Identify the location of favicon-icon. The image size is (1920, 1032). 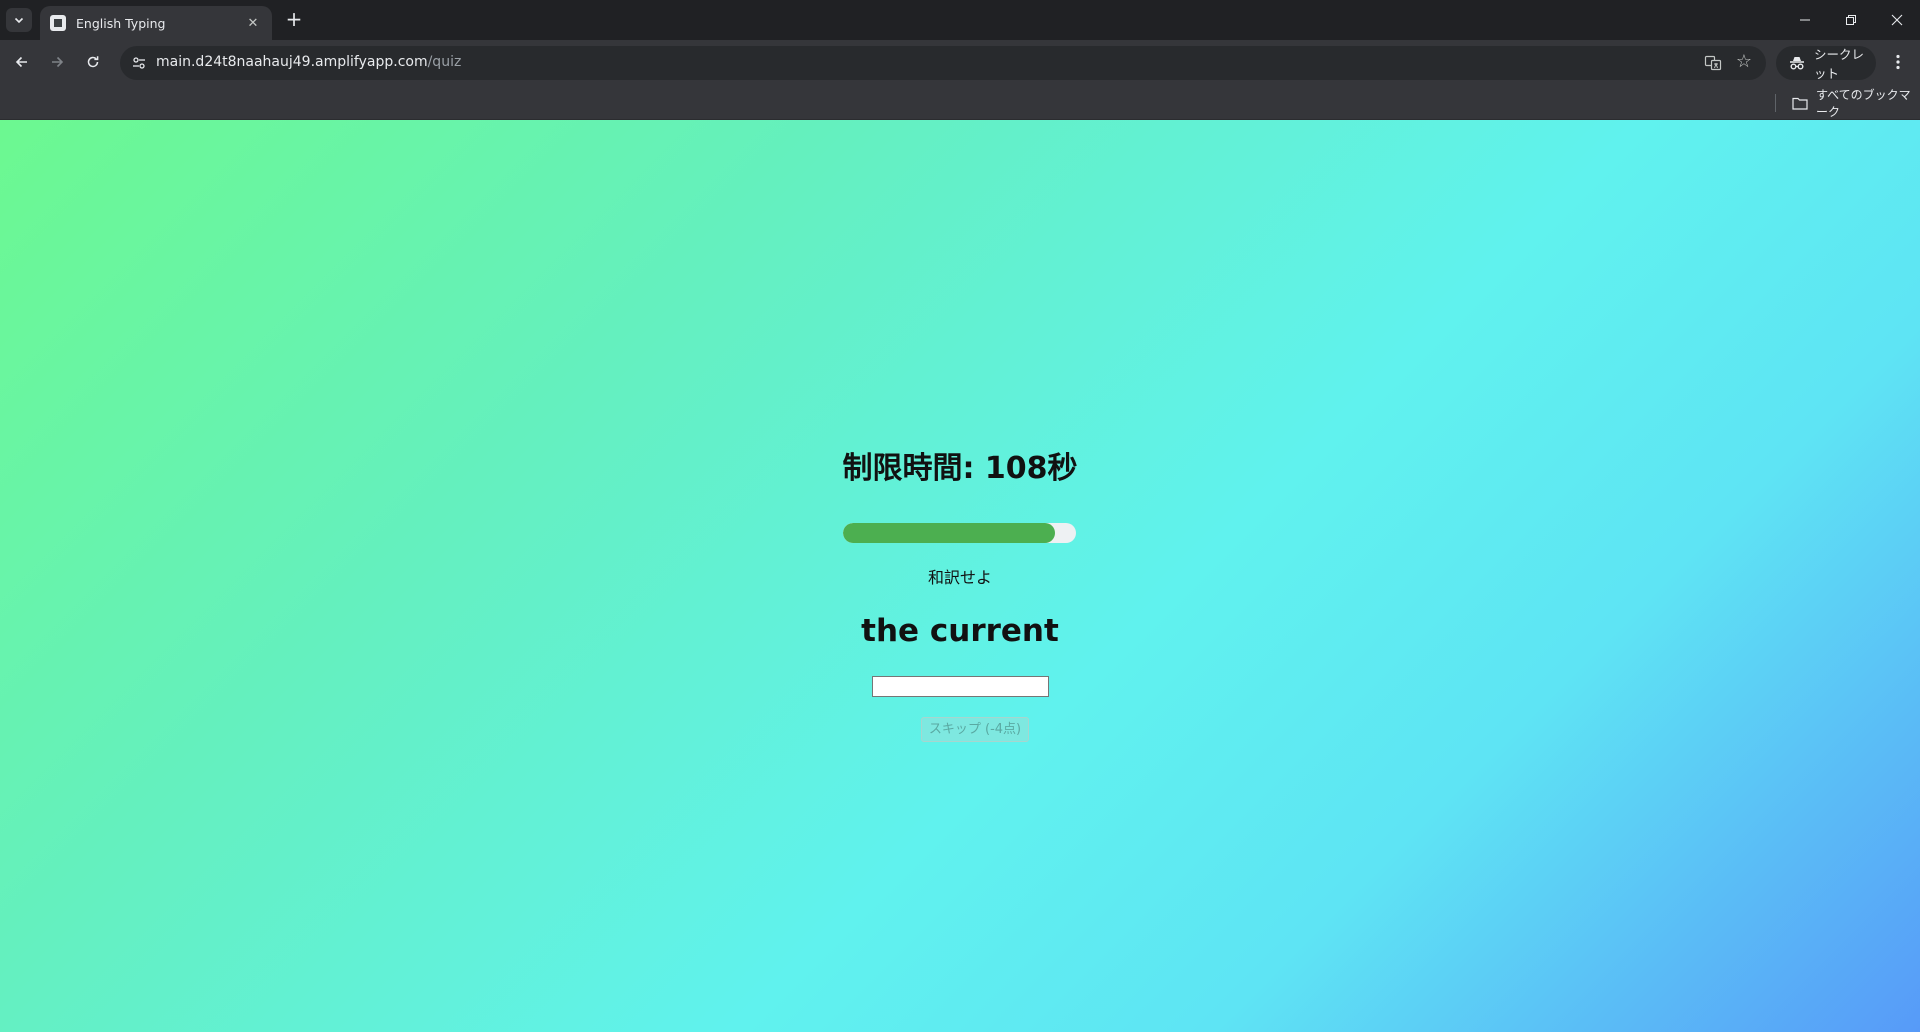
(58, 23).